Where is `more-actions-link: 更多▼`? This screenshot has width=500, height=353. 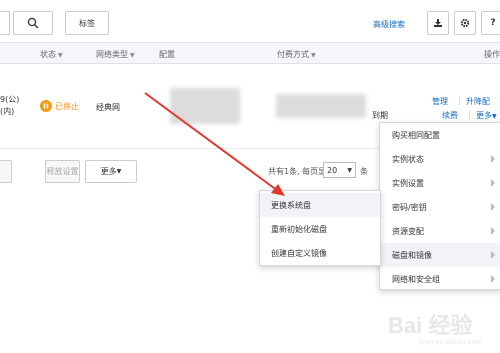 more-actions-link: 更多▼ is located at coordinates (486, 115).